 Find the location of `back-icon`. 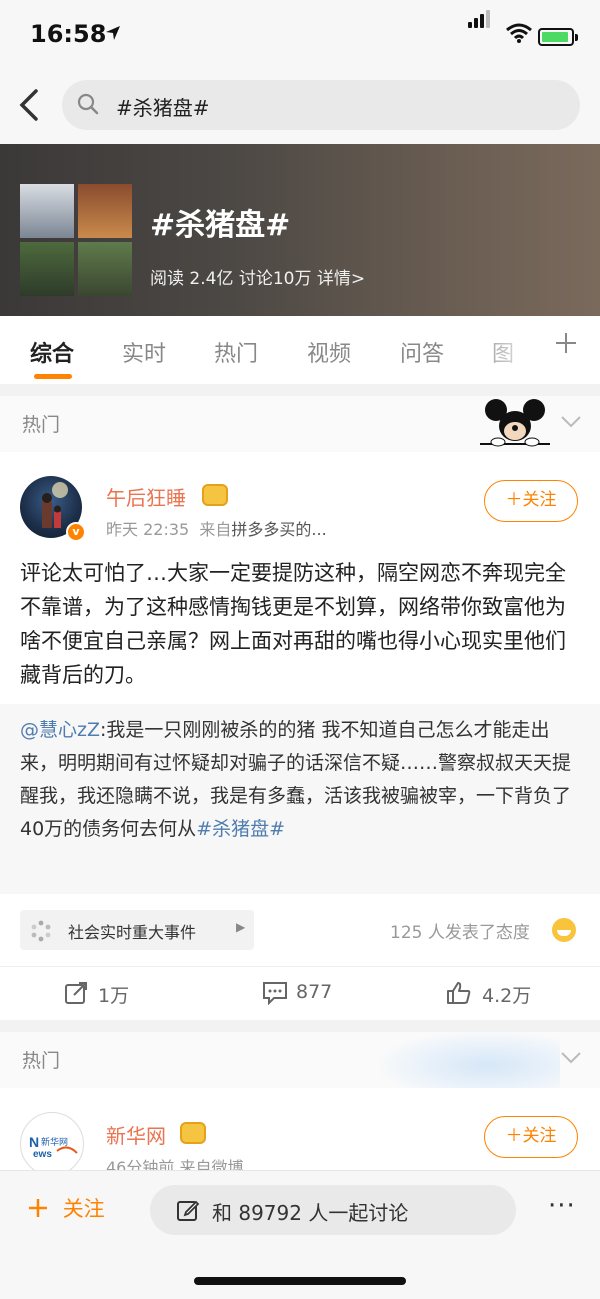

back-icon is located at coordinates (29, 108).